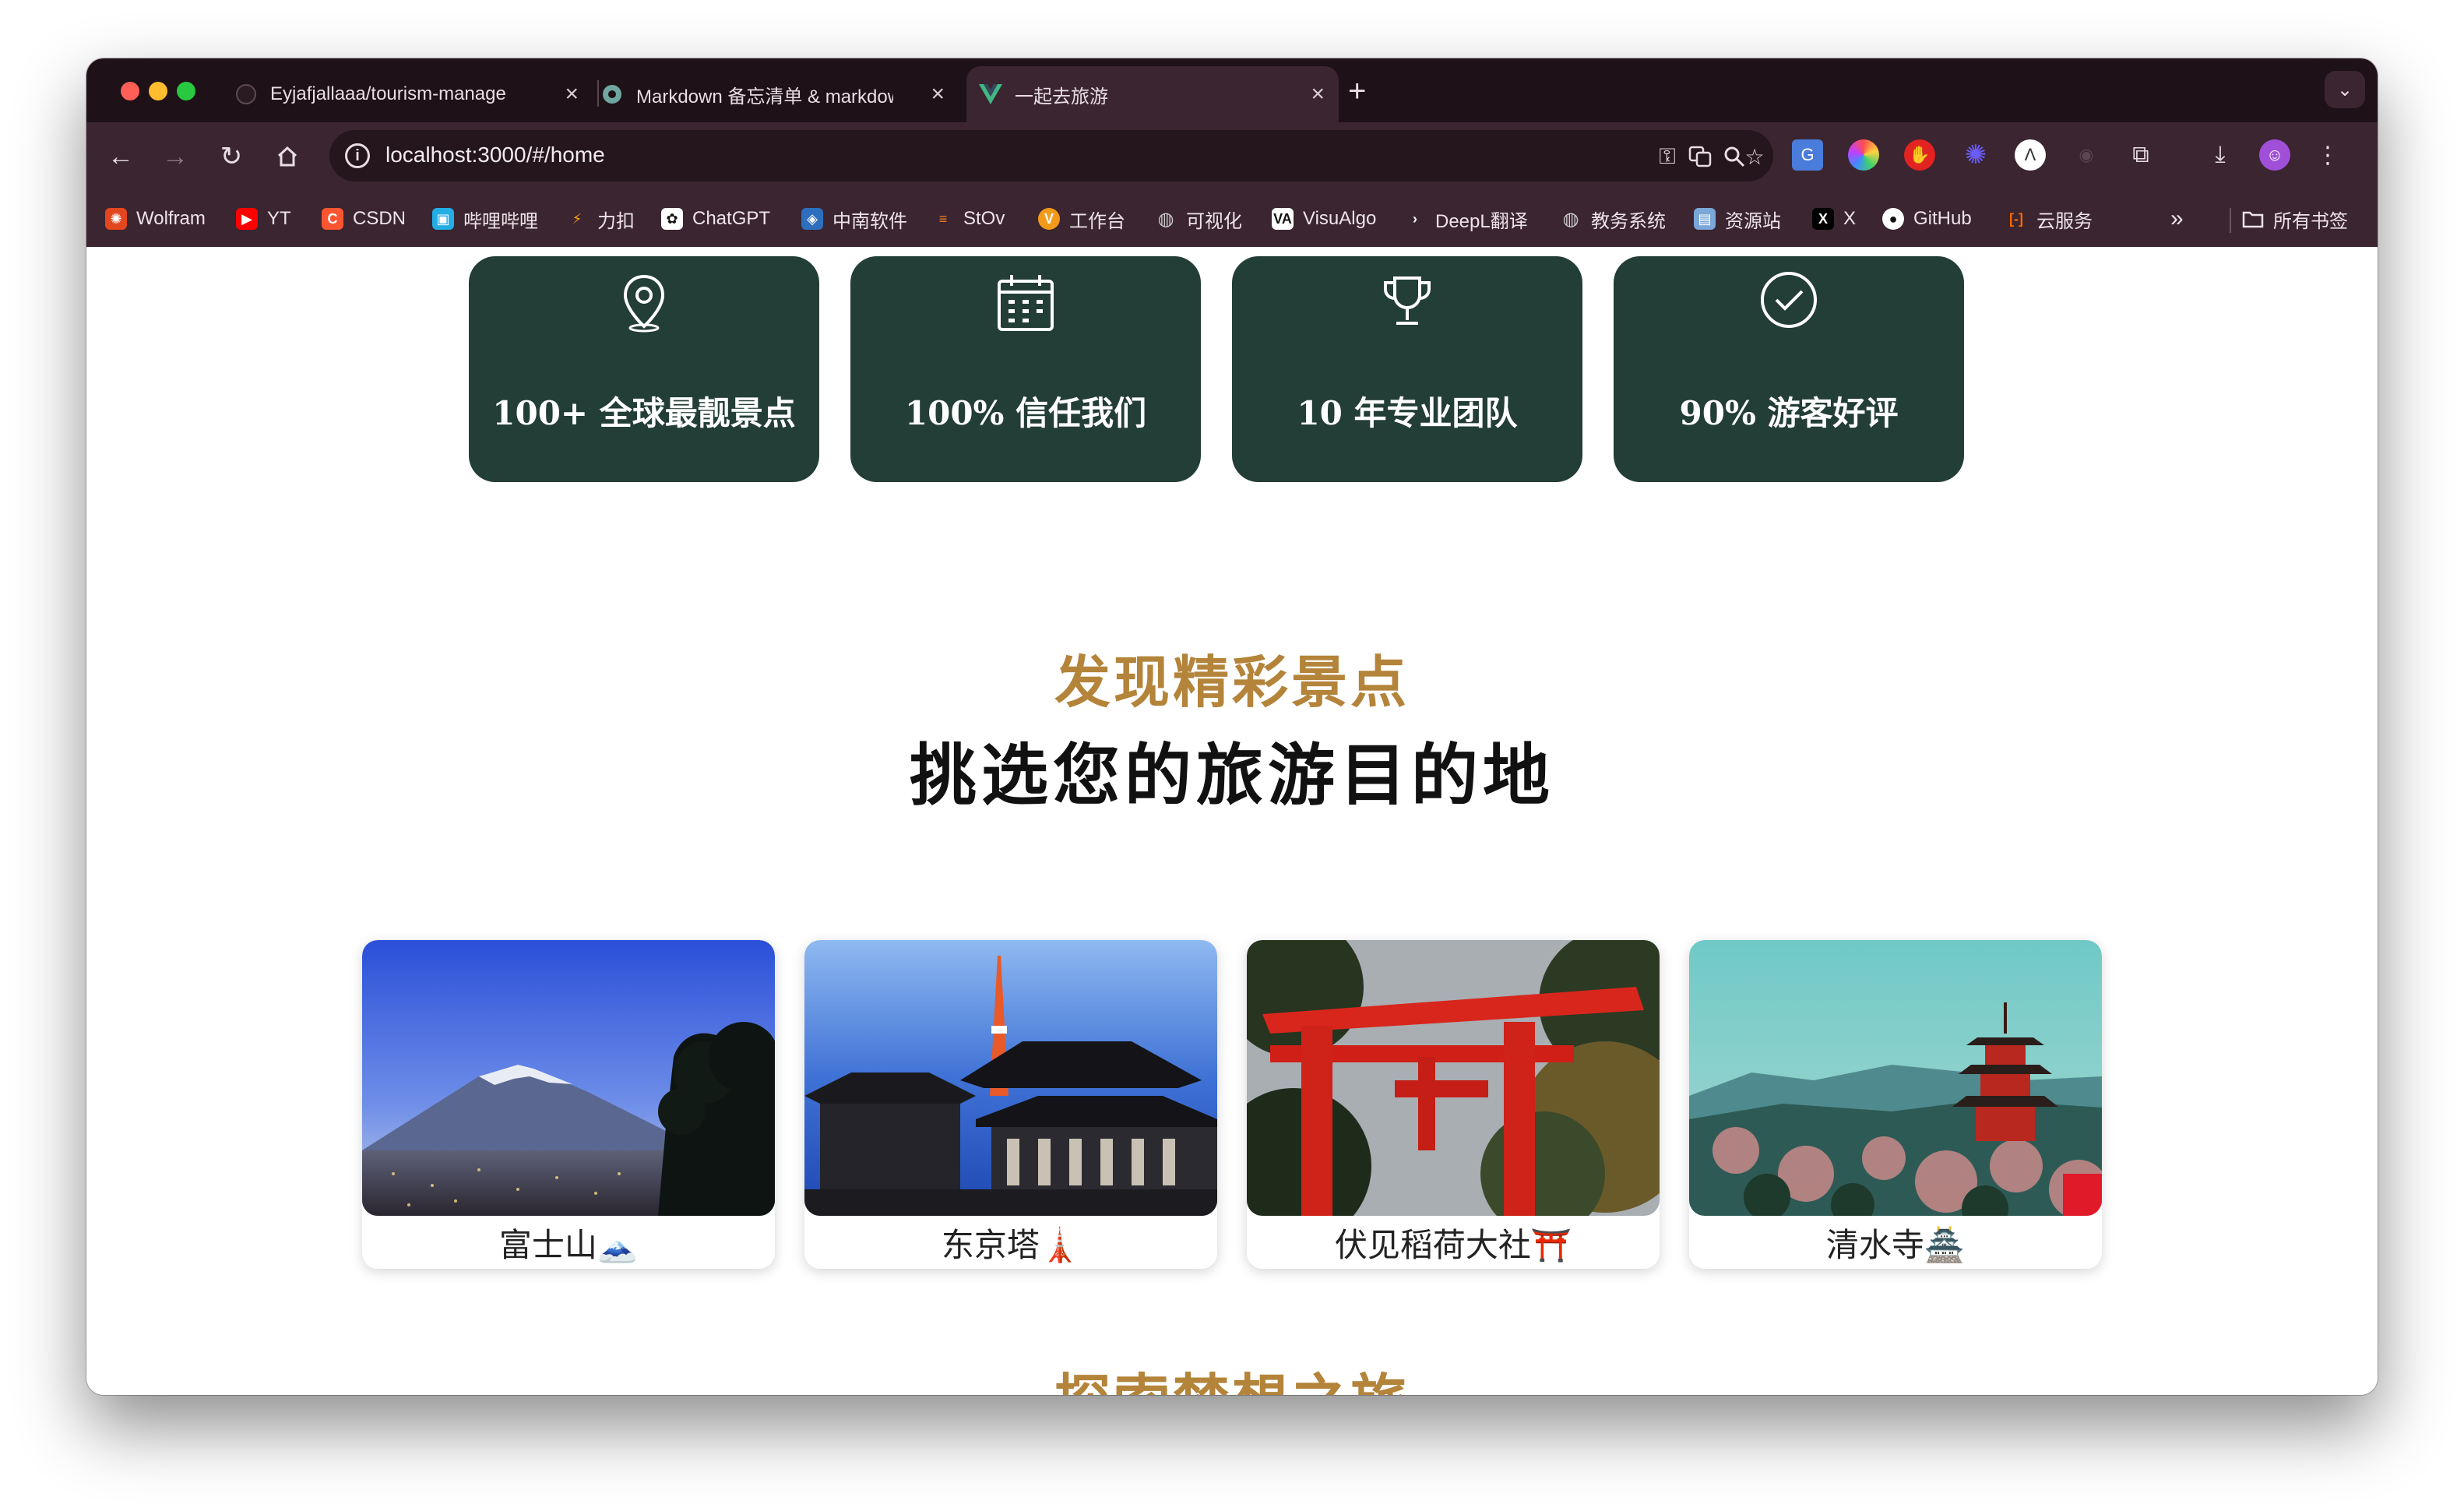  What do you see at coordinates (2295, 219) in the screenshot?
I see `all-bookmarks-button: 所有书签` at bounding box center [2295, 219].